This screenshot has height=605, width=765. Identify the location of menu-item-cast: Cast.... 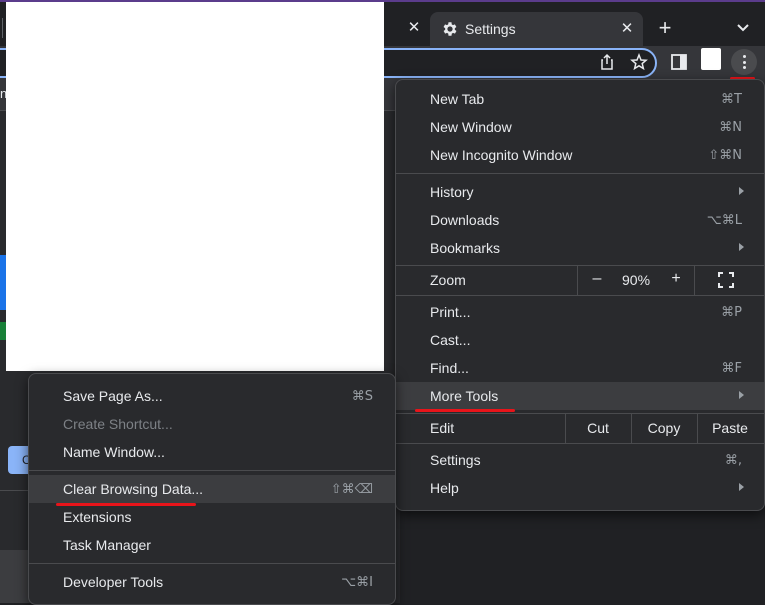
(580, 340).